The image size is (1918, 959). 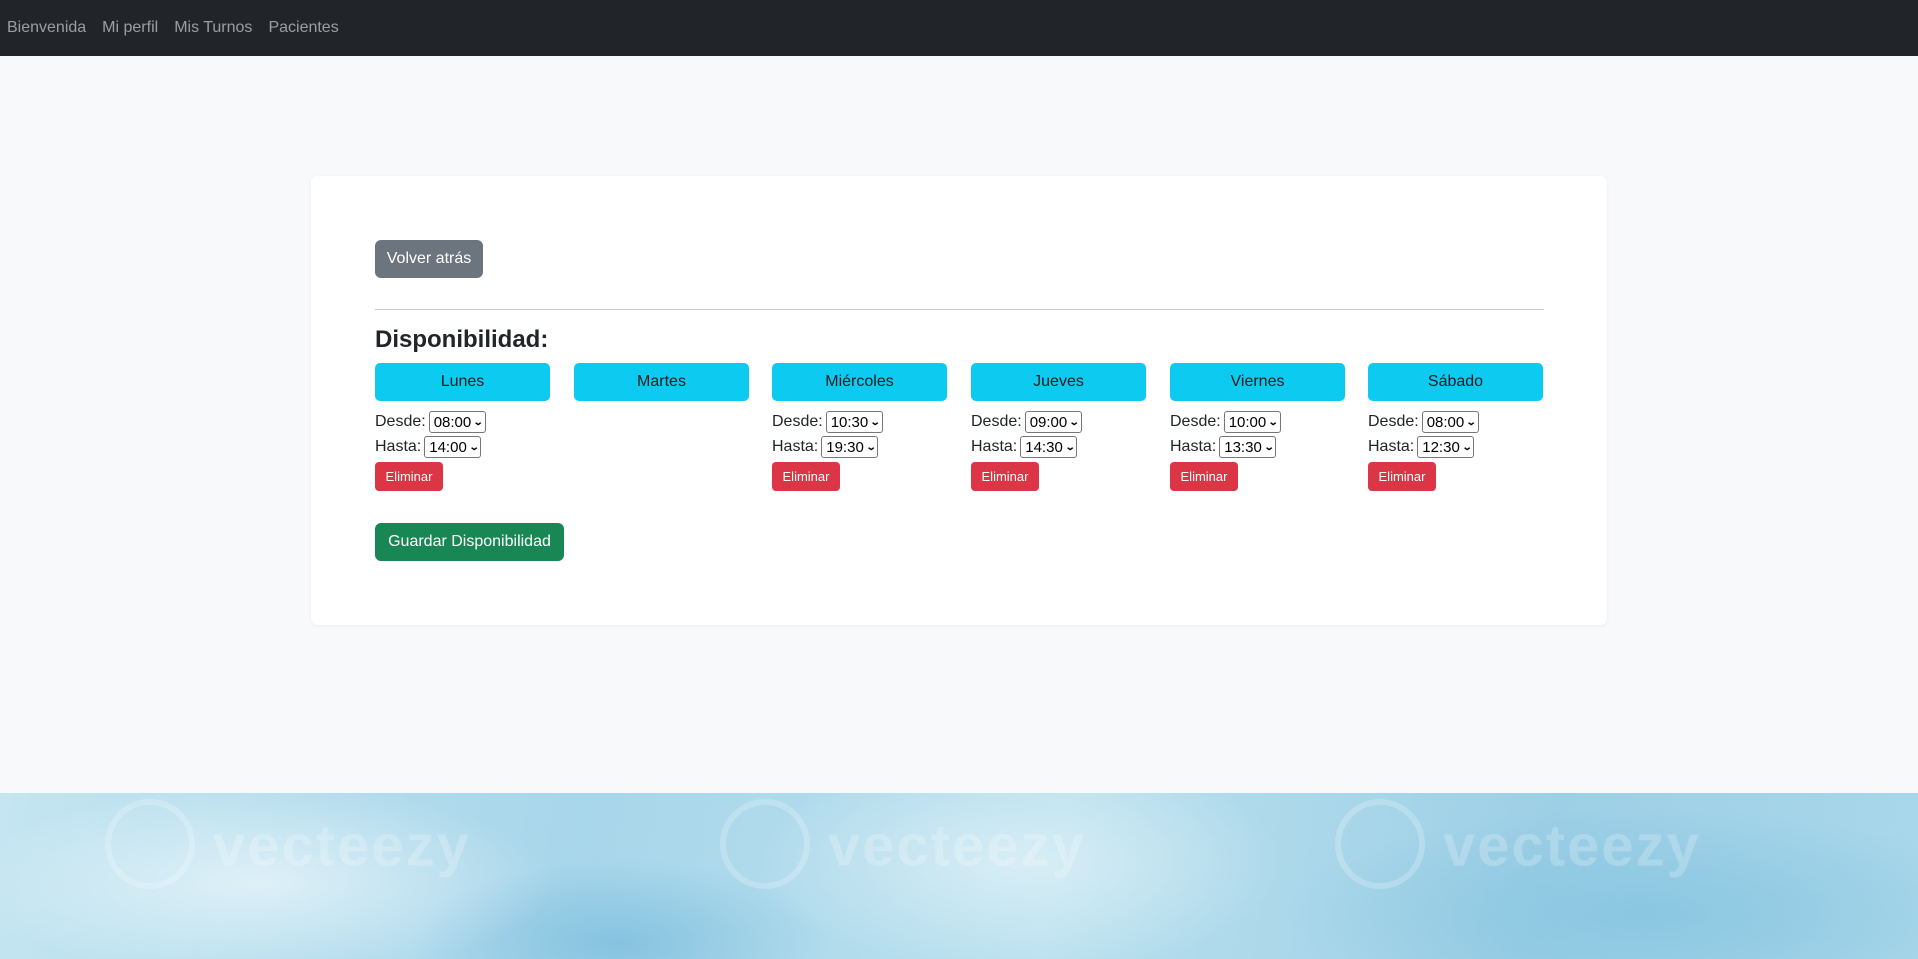 I want to click on day-button-jueves: Jueves, so click(x=1058, y=382).